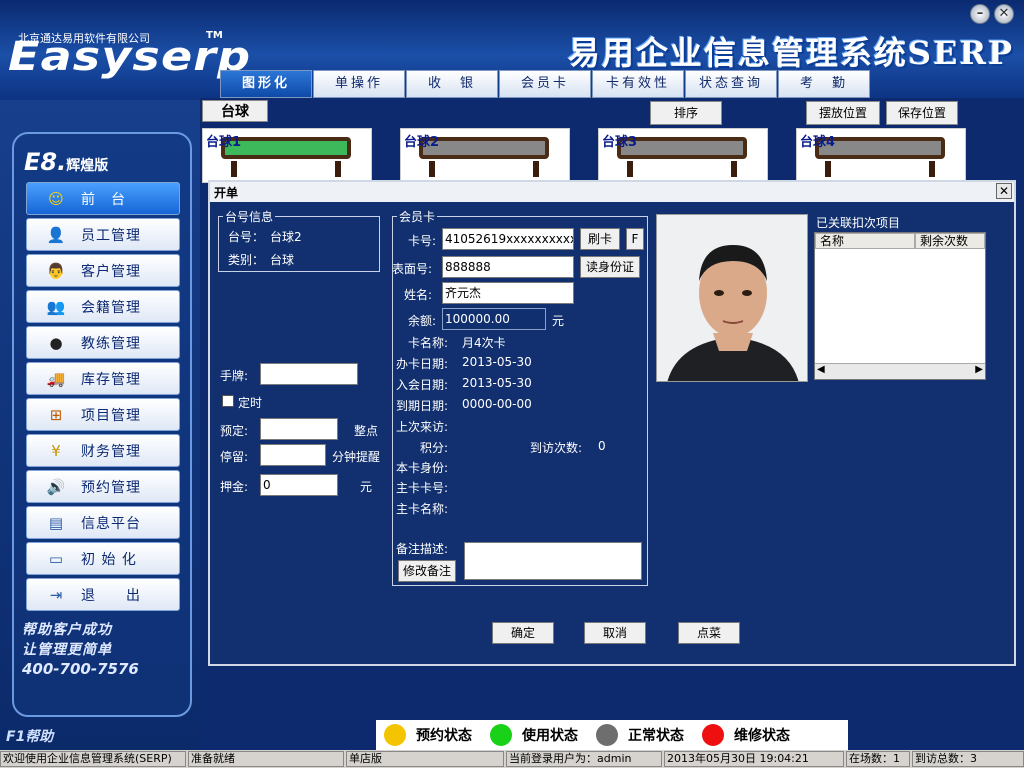  What do you see at coordinates (412, 269) in the screenshot?
I see `face-no-label: 表面号:` at bounding box center [412, 269].